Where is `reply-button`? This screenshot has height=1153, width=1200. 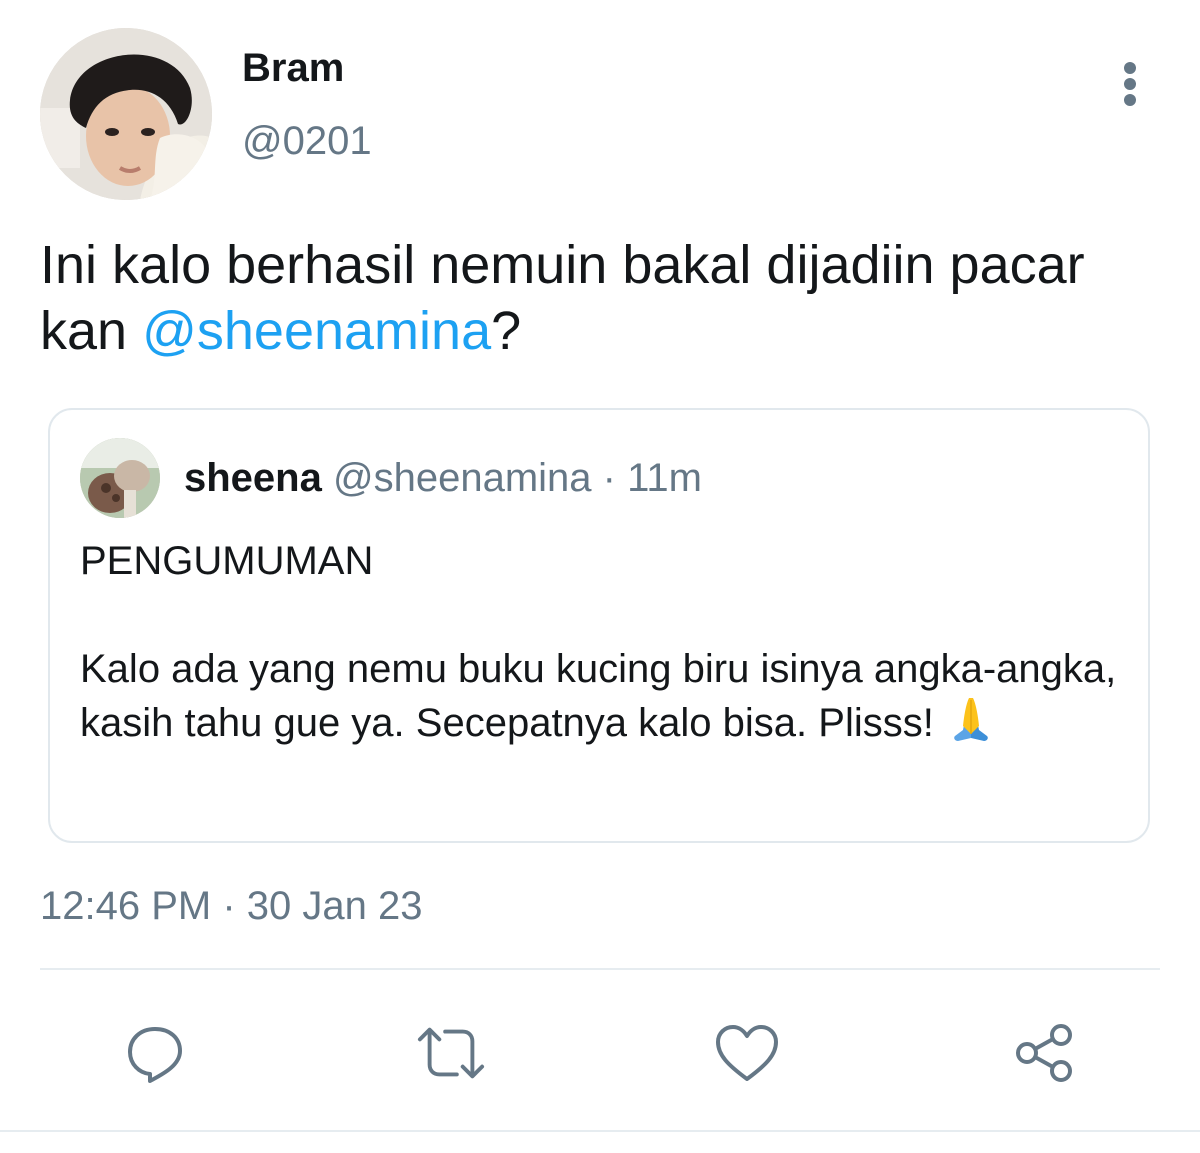 reply-button is located at coordinates (155, 1053).